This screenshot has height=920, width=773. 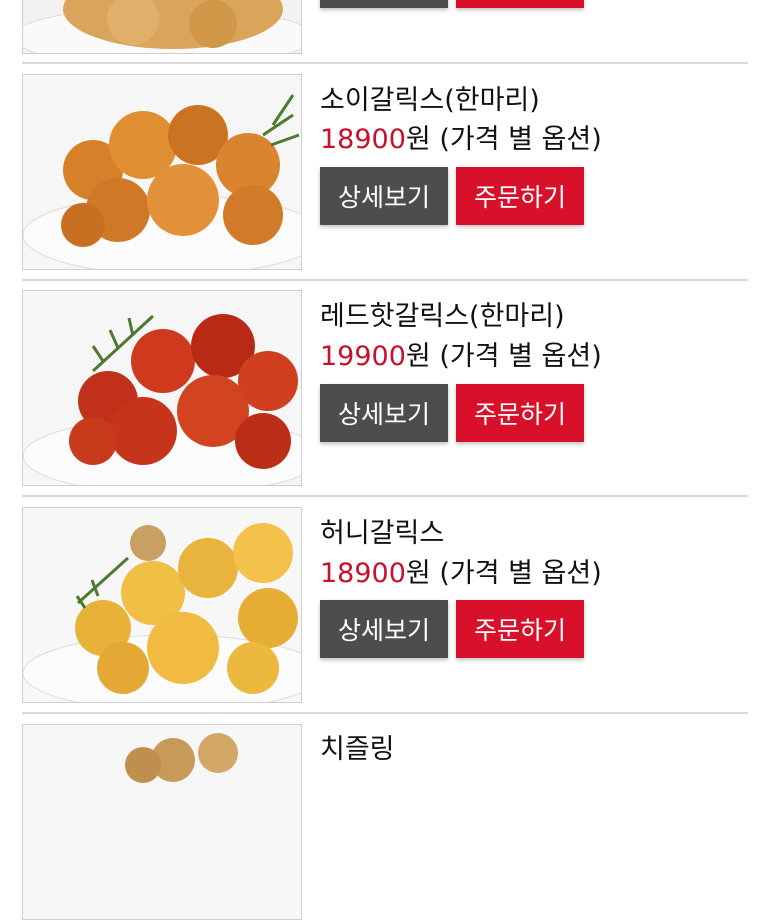 I want to click on menu-name: 허니갈릭스, so click(x=382, y=533).